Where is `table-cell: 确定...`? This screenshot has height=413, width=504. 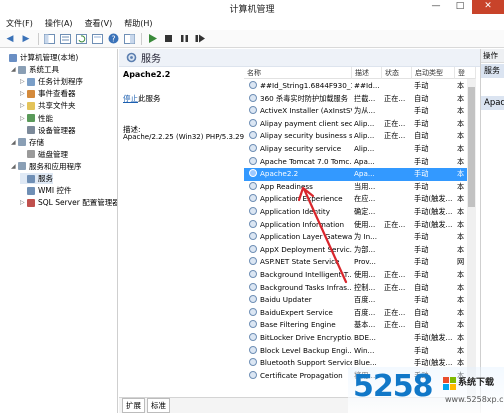 table-cell: 确定... is located at coordinates (367, 212).